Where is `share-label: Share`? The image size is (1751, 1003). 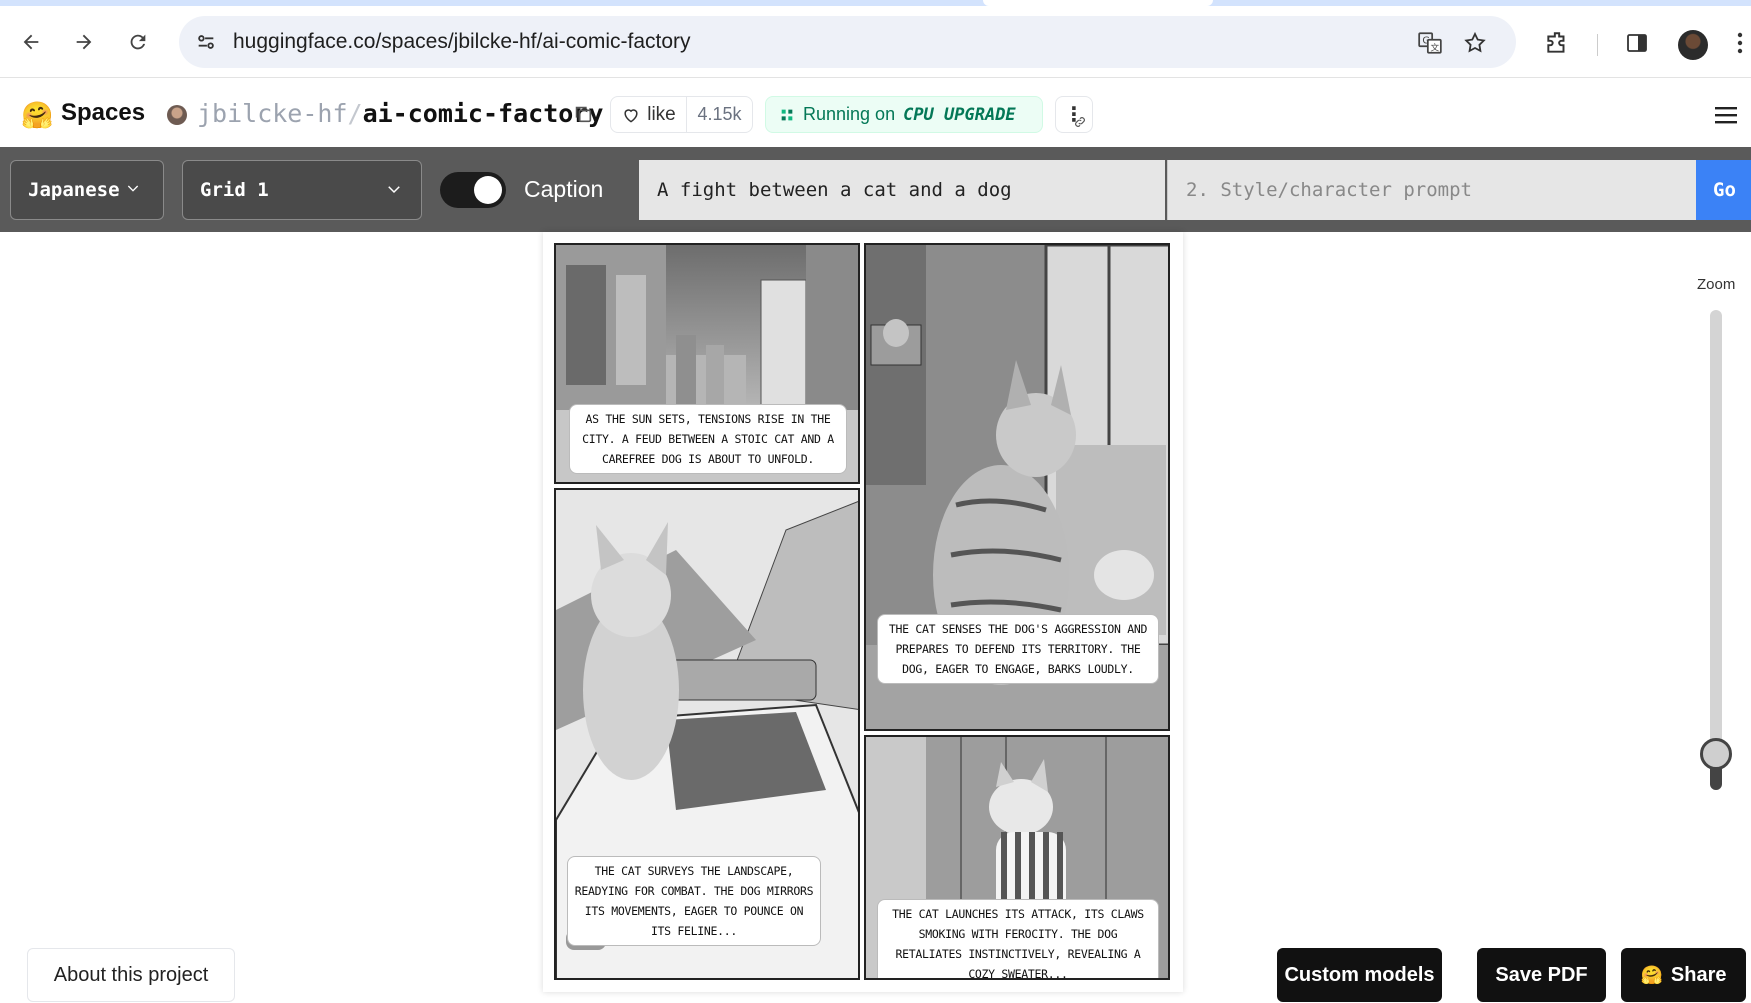
share-label: Share is located at coordinates (1698, 974).